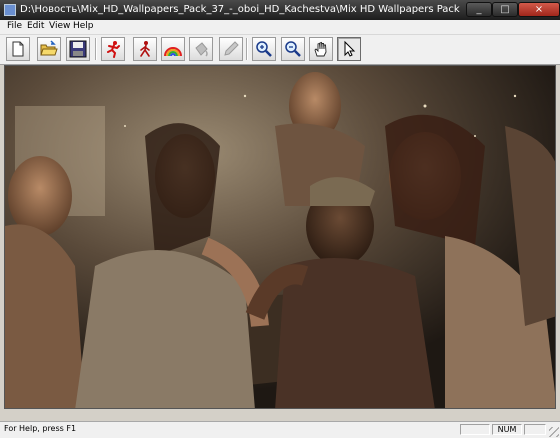 The image size is (560, 438). I want to click on num-lock-indicator: NUM, so click(507, 429).